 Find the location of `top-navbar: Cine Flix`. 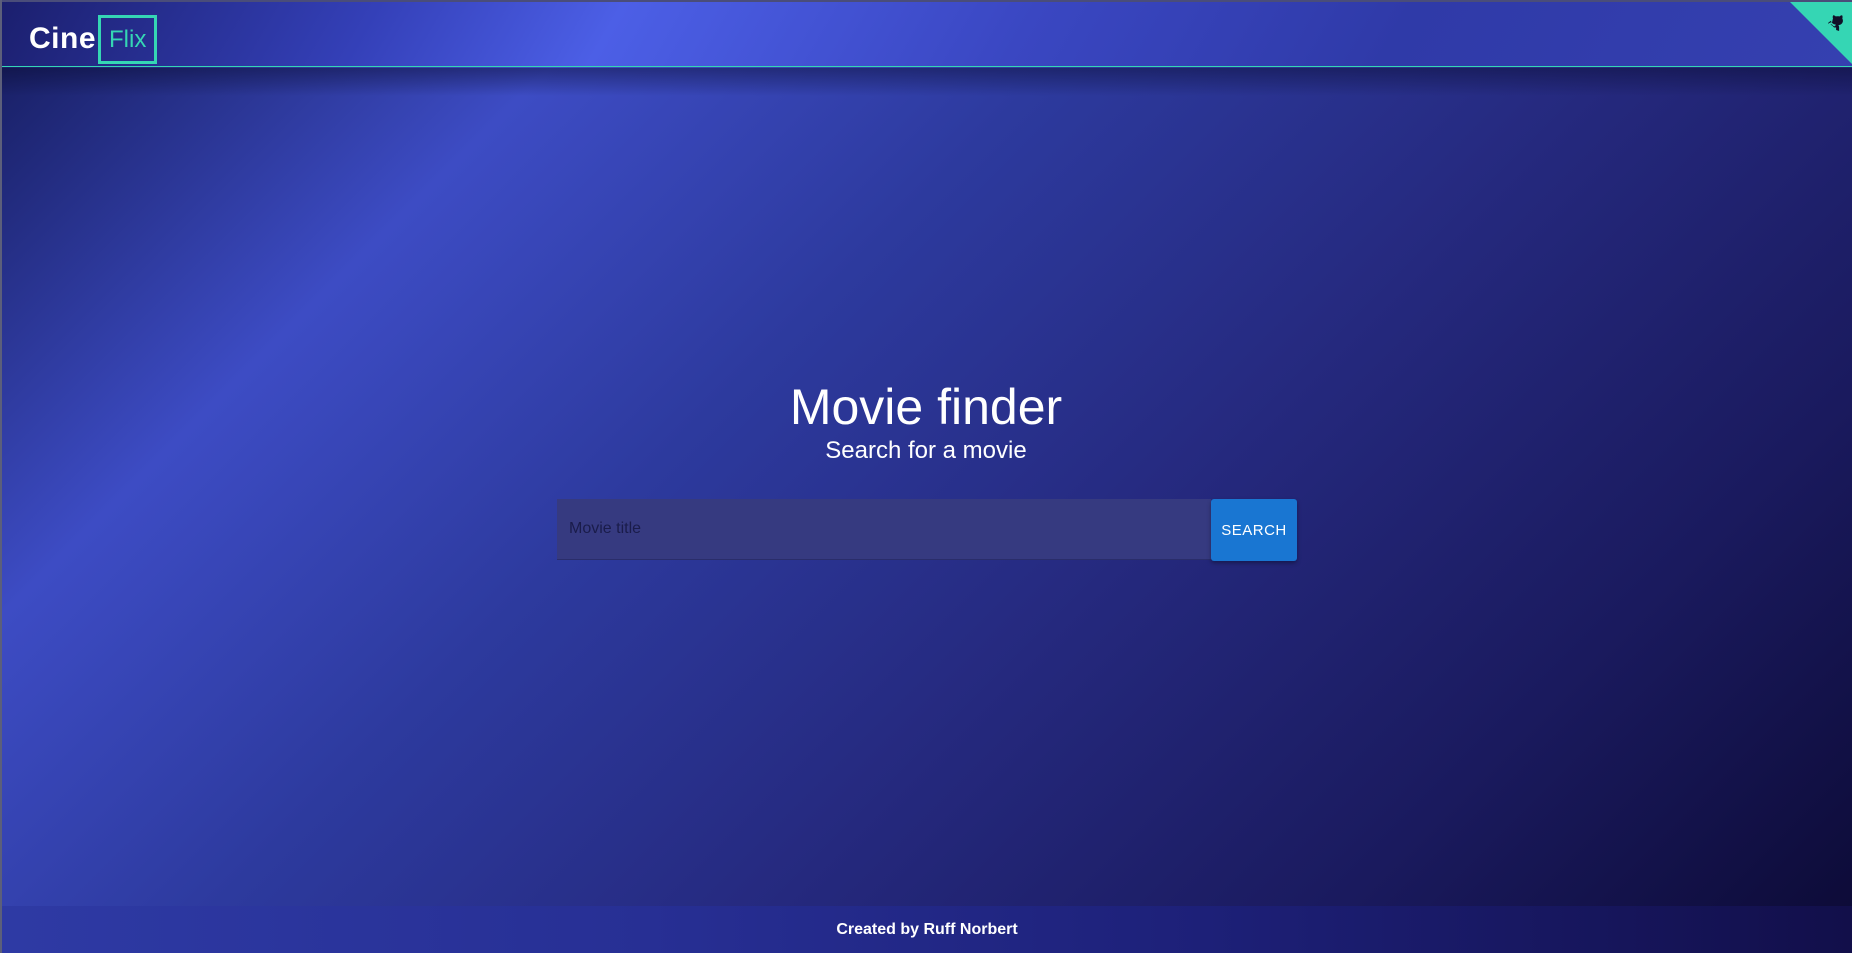

top-navbar: Cine Flix is located at coordinates (927, 34).